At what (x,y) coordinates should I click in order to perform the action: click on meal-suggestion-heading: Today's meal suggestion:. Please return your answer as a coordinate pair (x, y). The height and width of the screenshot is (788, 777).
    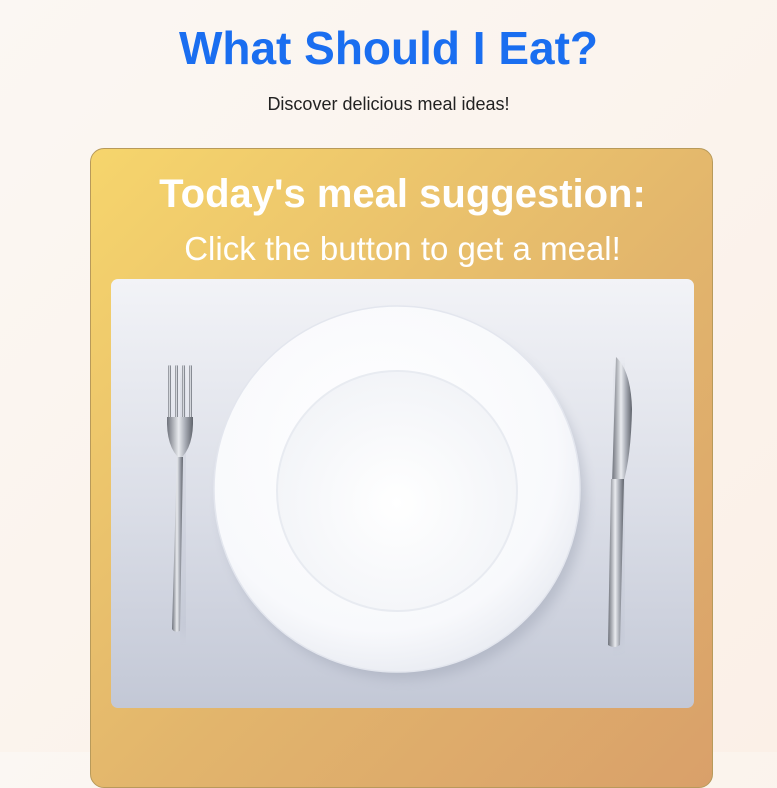
    Looking at the image, I should click on (402, 194).